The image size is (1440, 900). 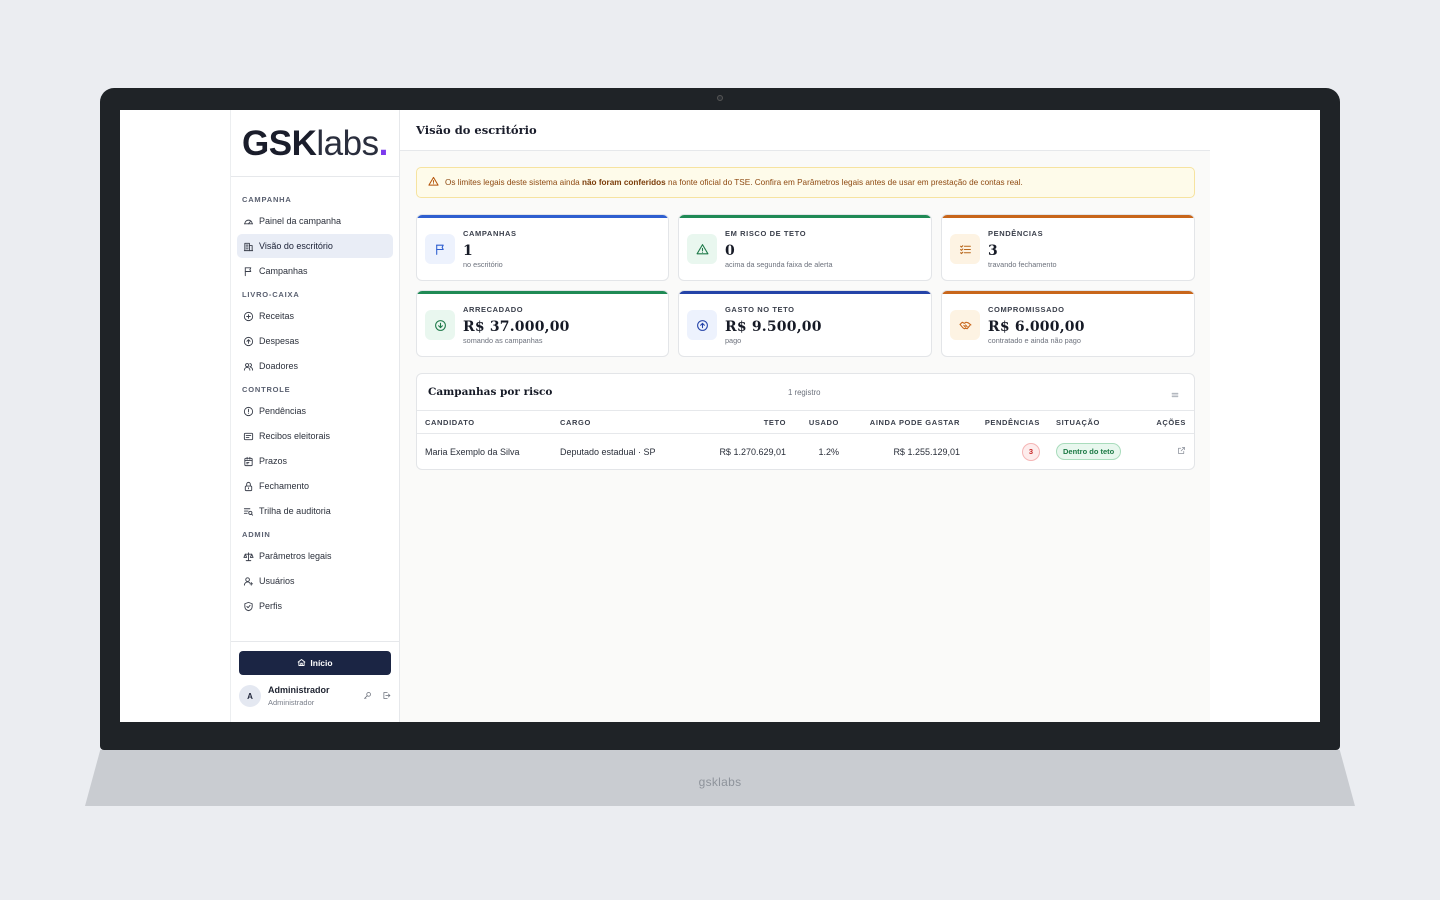 What do you see at coordinates (248, 411) in the screenshot?
I see `alert-circle-icon` at bounding box center [248, 411].